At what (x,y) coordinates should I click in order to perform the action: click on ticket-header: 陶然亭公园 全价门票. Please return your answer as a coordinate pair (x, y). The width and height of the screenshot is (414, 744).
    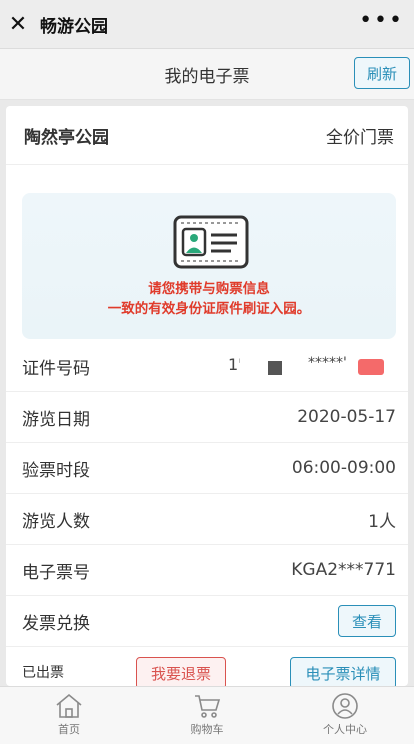
    Looking at the image, I should click on (207, 135).